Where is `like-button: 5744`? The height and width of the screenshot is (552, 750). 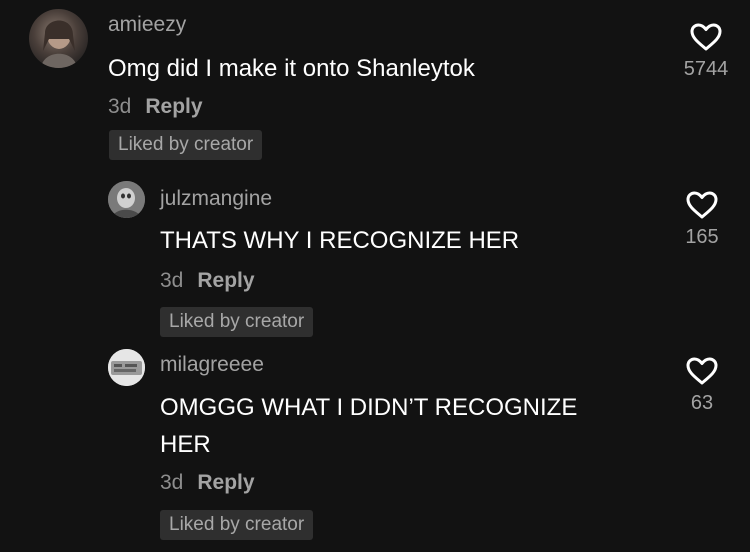
like-button: 5744 is located at coordinates (706, 51).